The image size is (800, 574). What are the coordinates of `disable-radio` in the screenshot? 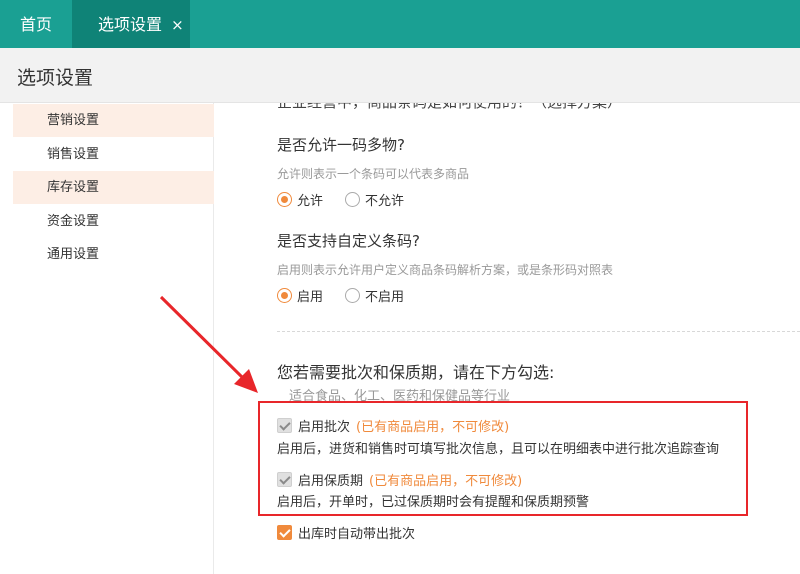 It's located at (353, 295).